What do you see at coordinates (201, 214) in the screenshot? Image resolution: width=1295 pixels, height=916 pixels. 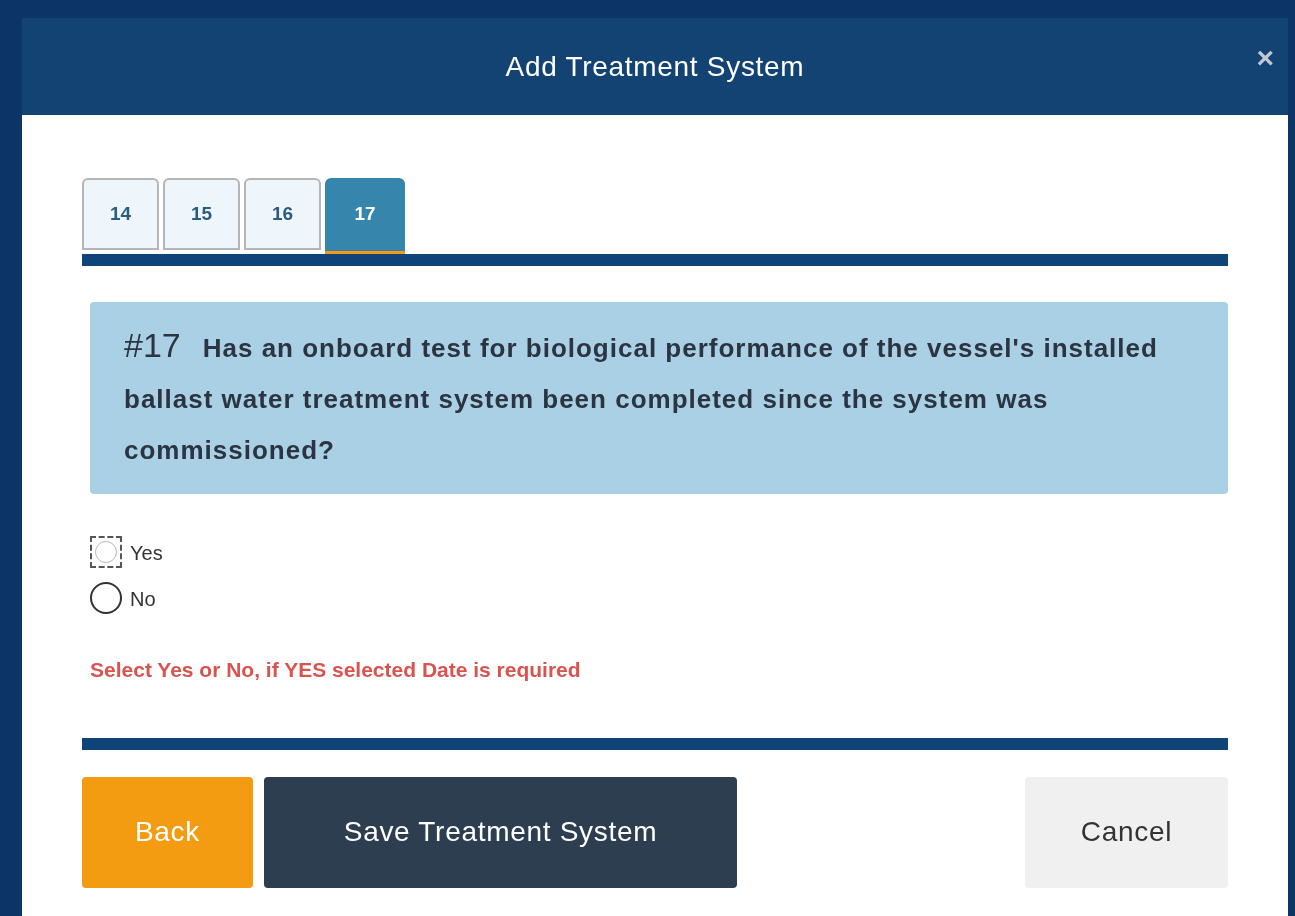 I see `tab: 15` at bounding box center [201, 214].